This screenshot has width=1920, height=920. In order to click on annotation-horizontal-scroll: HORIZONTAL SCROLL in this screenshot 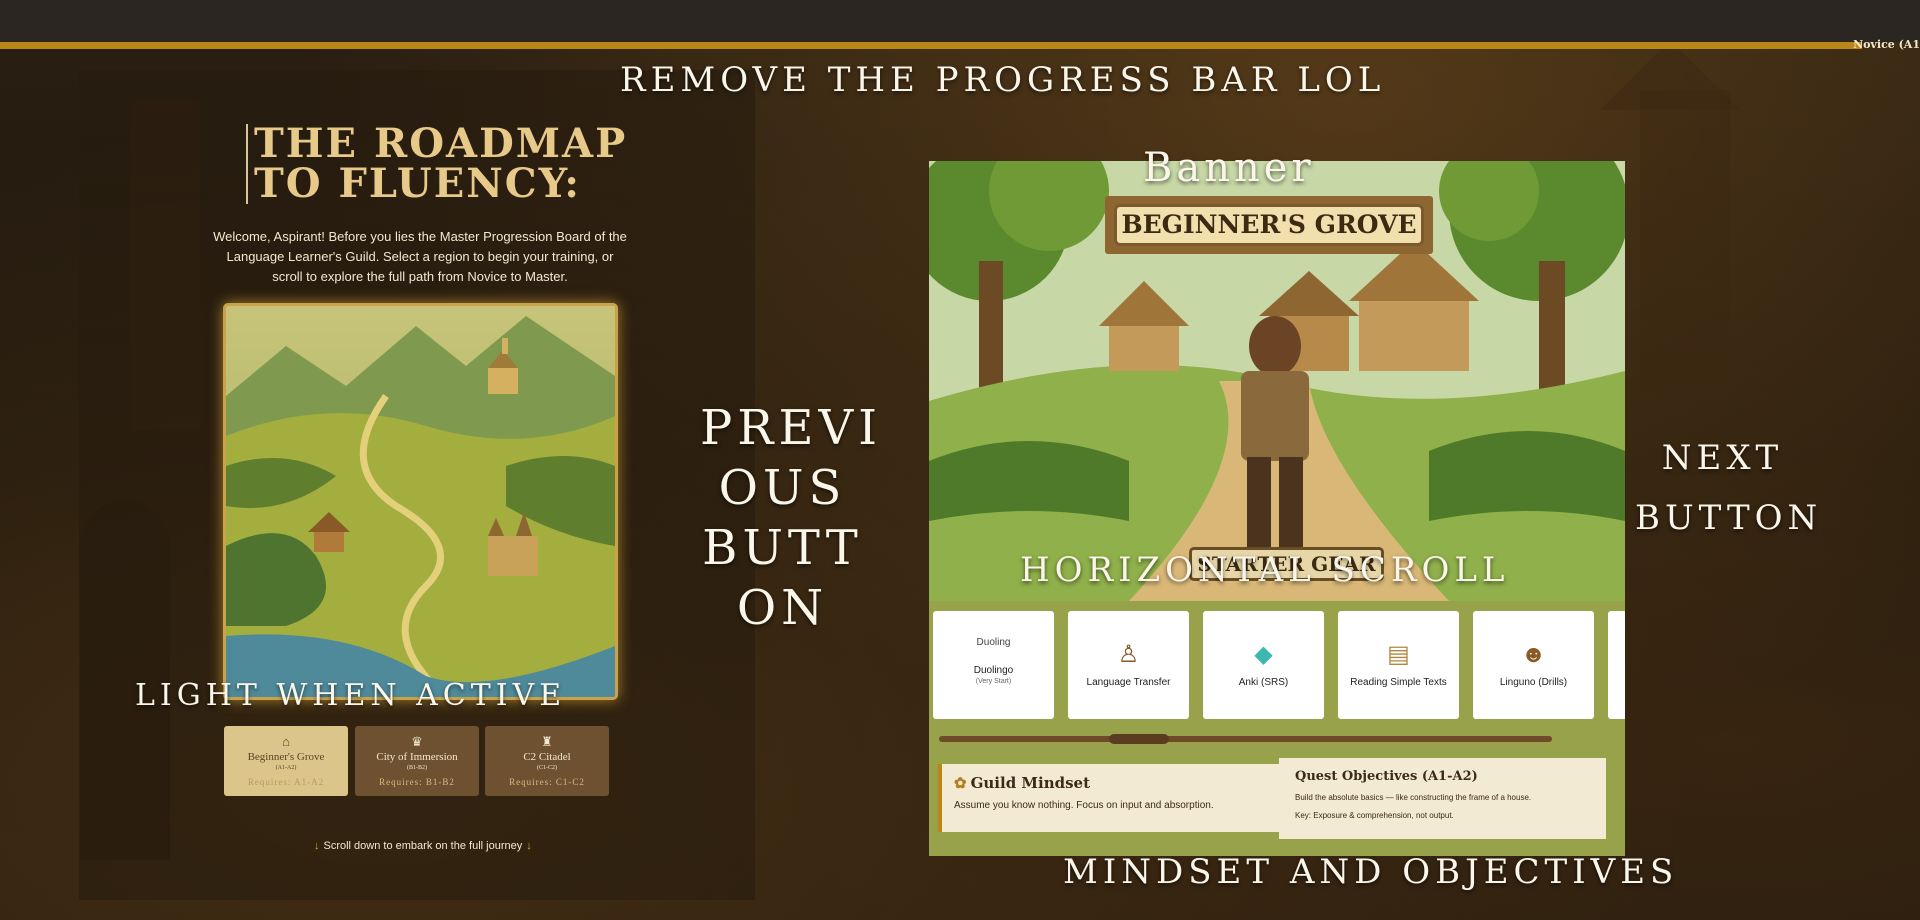, I will do `click(1265, 570)`.